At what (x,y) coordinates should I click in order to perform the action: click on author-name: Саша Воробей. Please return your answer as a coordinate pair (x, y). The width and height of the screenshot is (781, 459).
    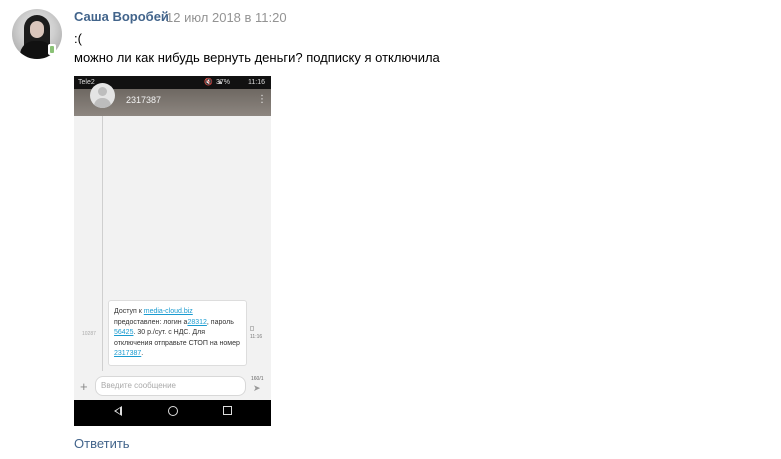
    Looking at the image, I should click on (121, 16).